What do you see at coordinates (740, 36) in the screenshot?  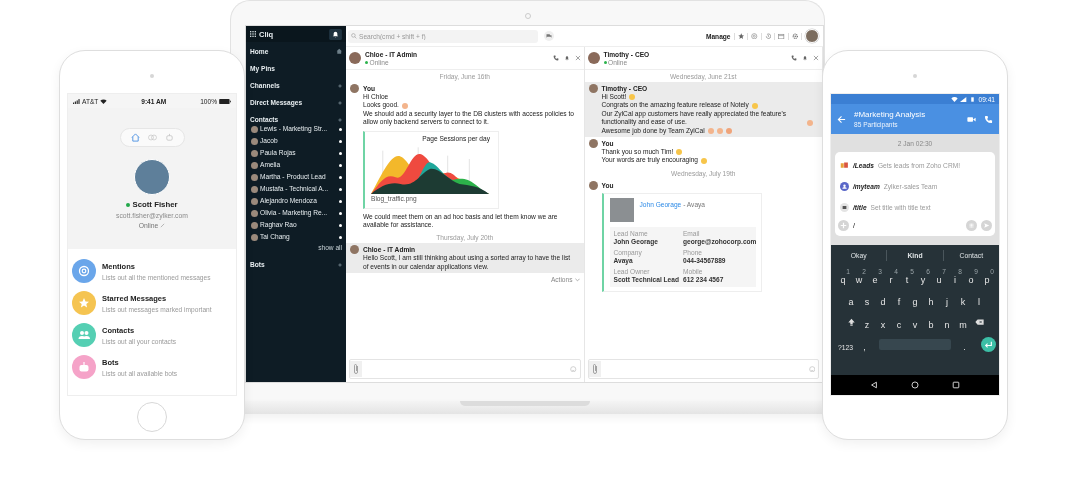 I see `star-icon` at bounding box center [740, 36].